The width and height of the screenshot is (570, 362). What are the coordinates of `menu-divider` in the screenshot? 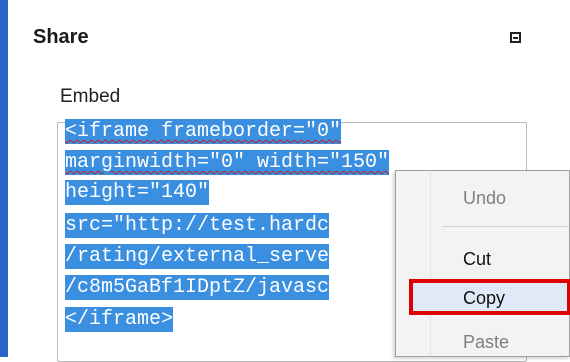 It's located at (505, 226).